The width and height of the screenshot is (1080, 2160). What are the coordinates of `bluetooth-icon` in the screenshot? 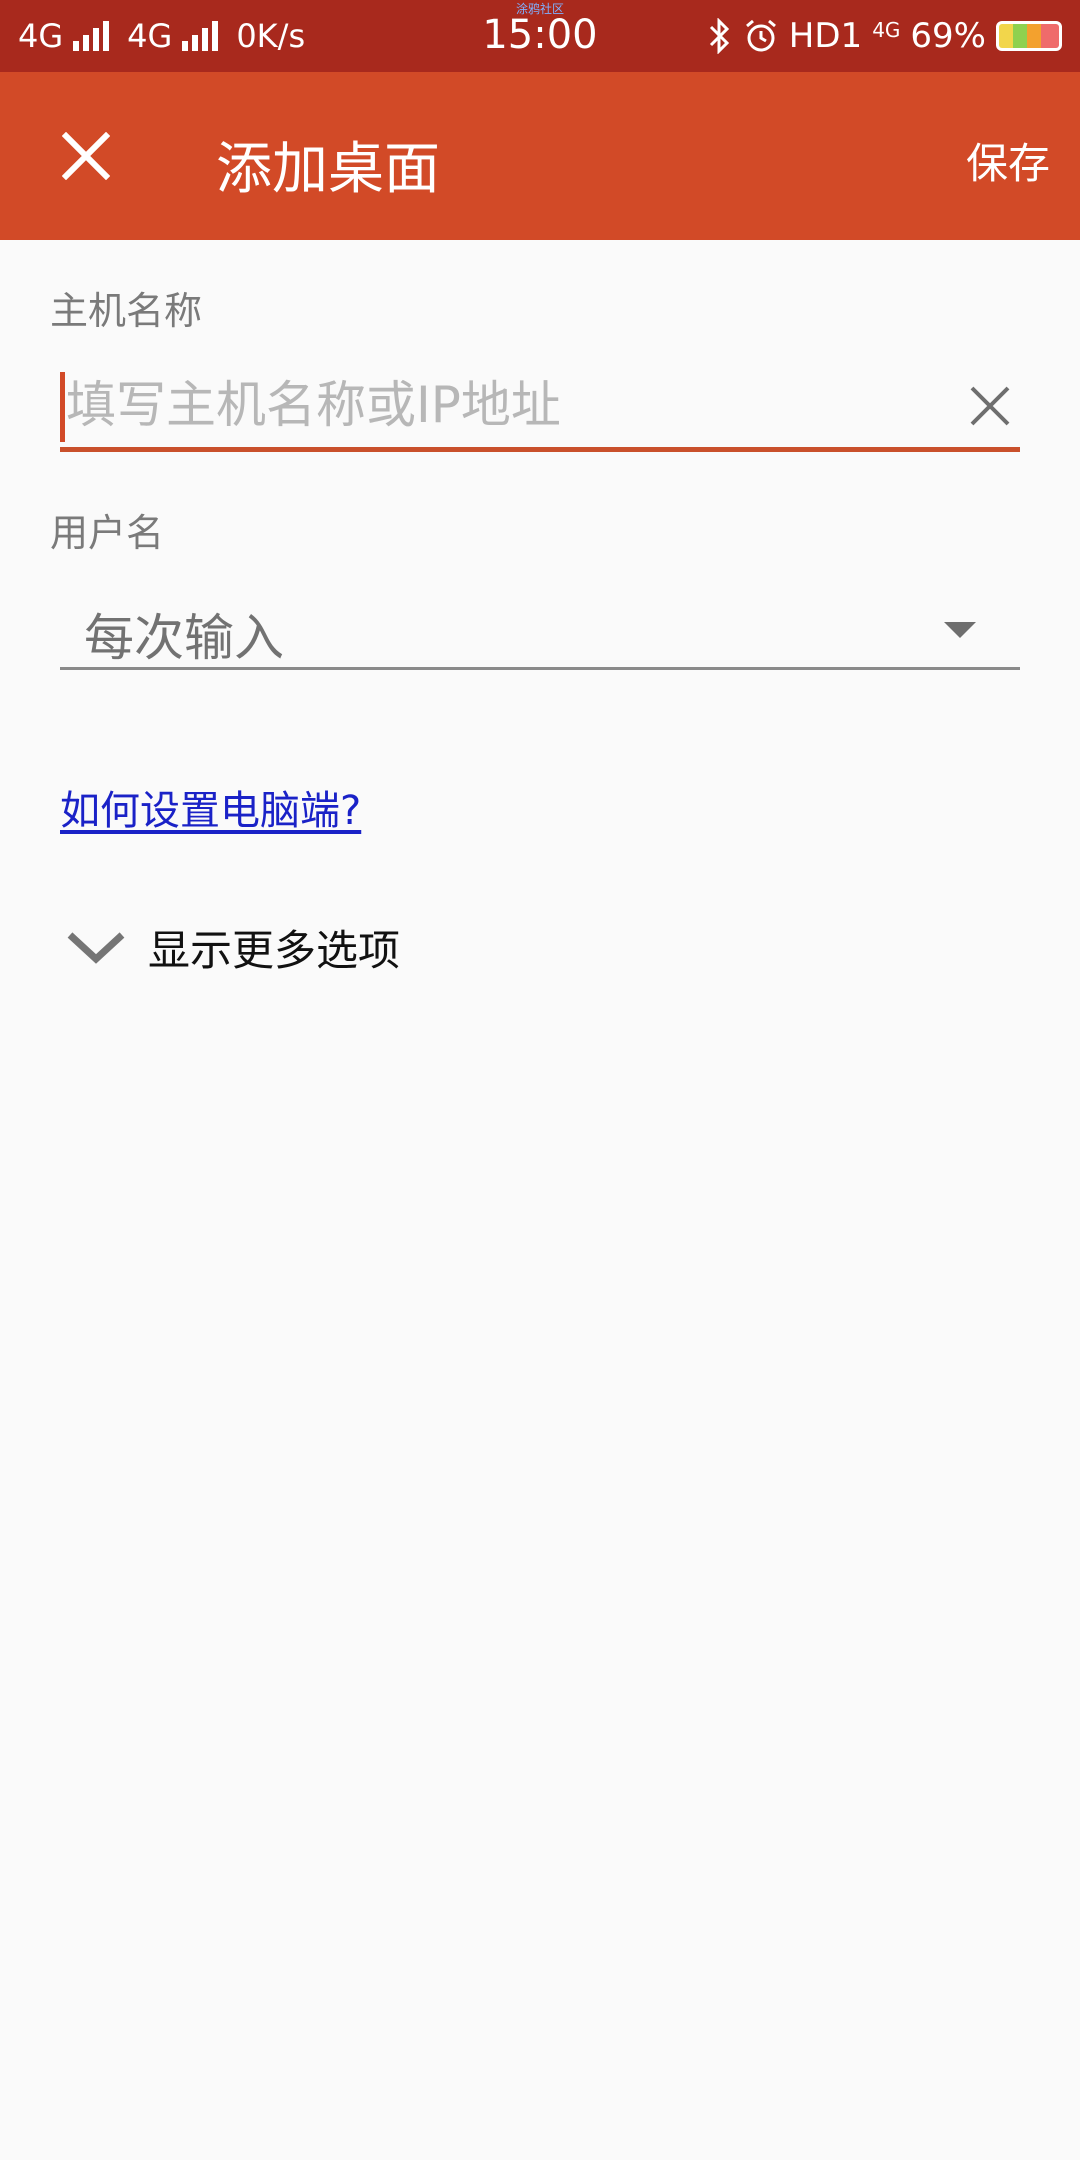 It's located at (719, 36).